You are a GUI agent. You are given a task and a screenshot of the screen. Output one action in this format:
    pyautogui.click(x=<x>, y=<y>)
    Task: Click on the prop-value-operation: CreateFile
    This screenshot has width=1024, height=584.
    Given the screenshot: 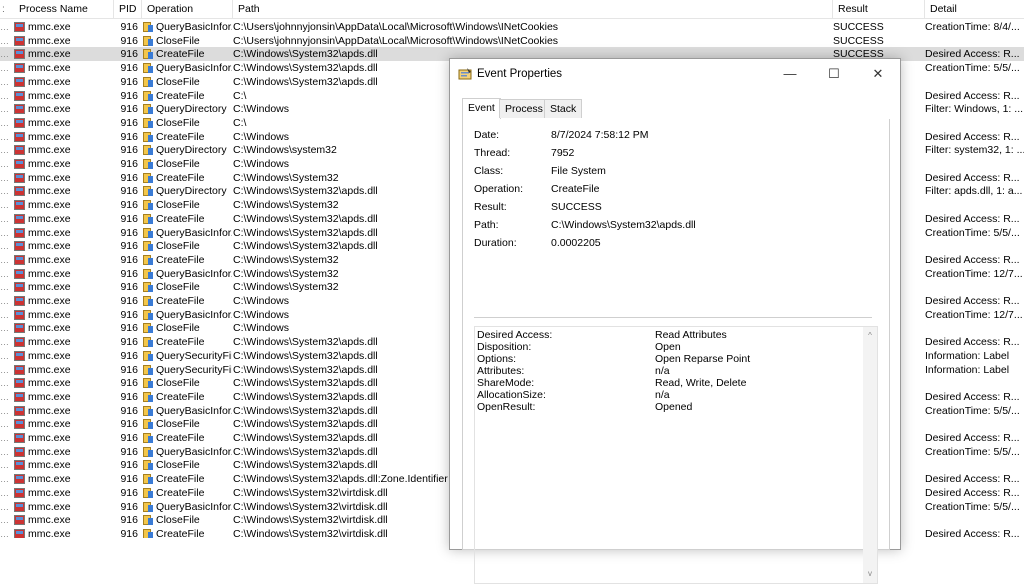 What is the action you would take?
    pyautogui.click(x=575, y=189)
    